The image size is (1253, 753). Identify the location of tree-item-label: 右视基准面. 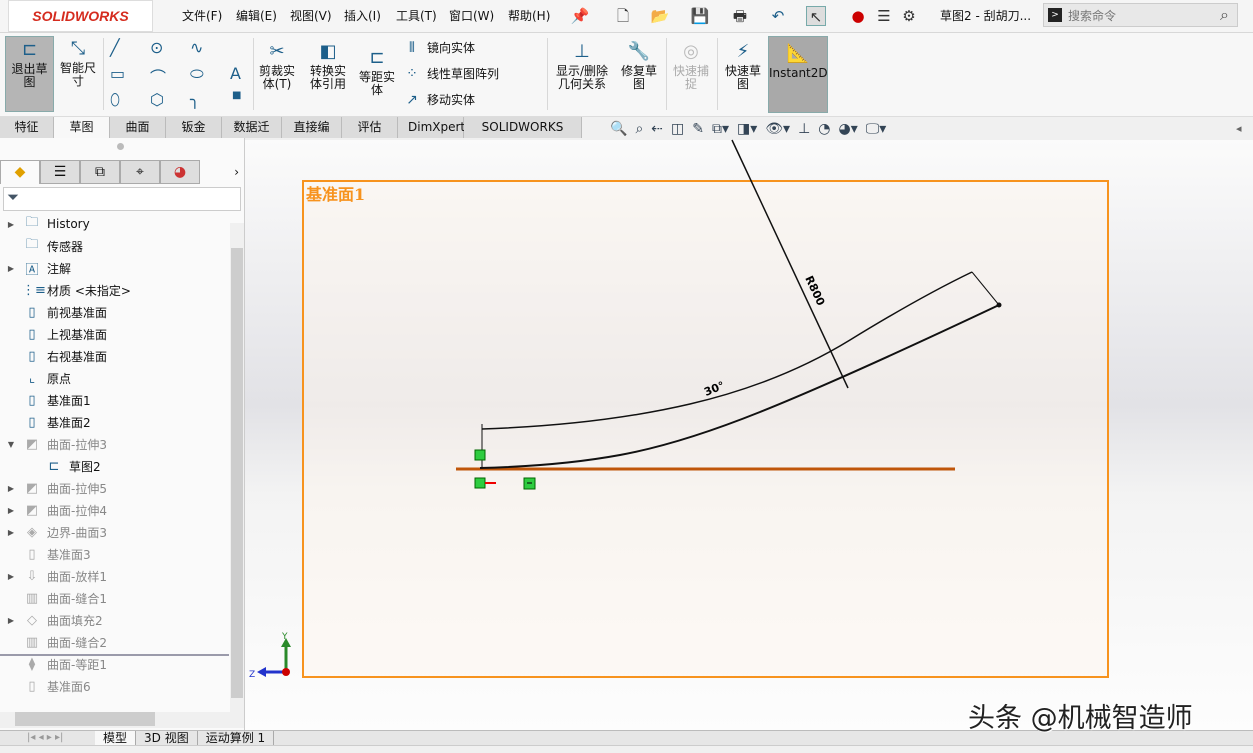
(77, 356).